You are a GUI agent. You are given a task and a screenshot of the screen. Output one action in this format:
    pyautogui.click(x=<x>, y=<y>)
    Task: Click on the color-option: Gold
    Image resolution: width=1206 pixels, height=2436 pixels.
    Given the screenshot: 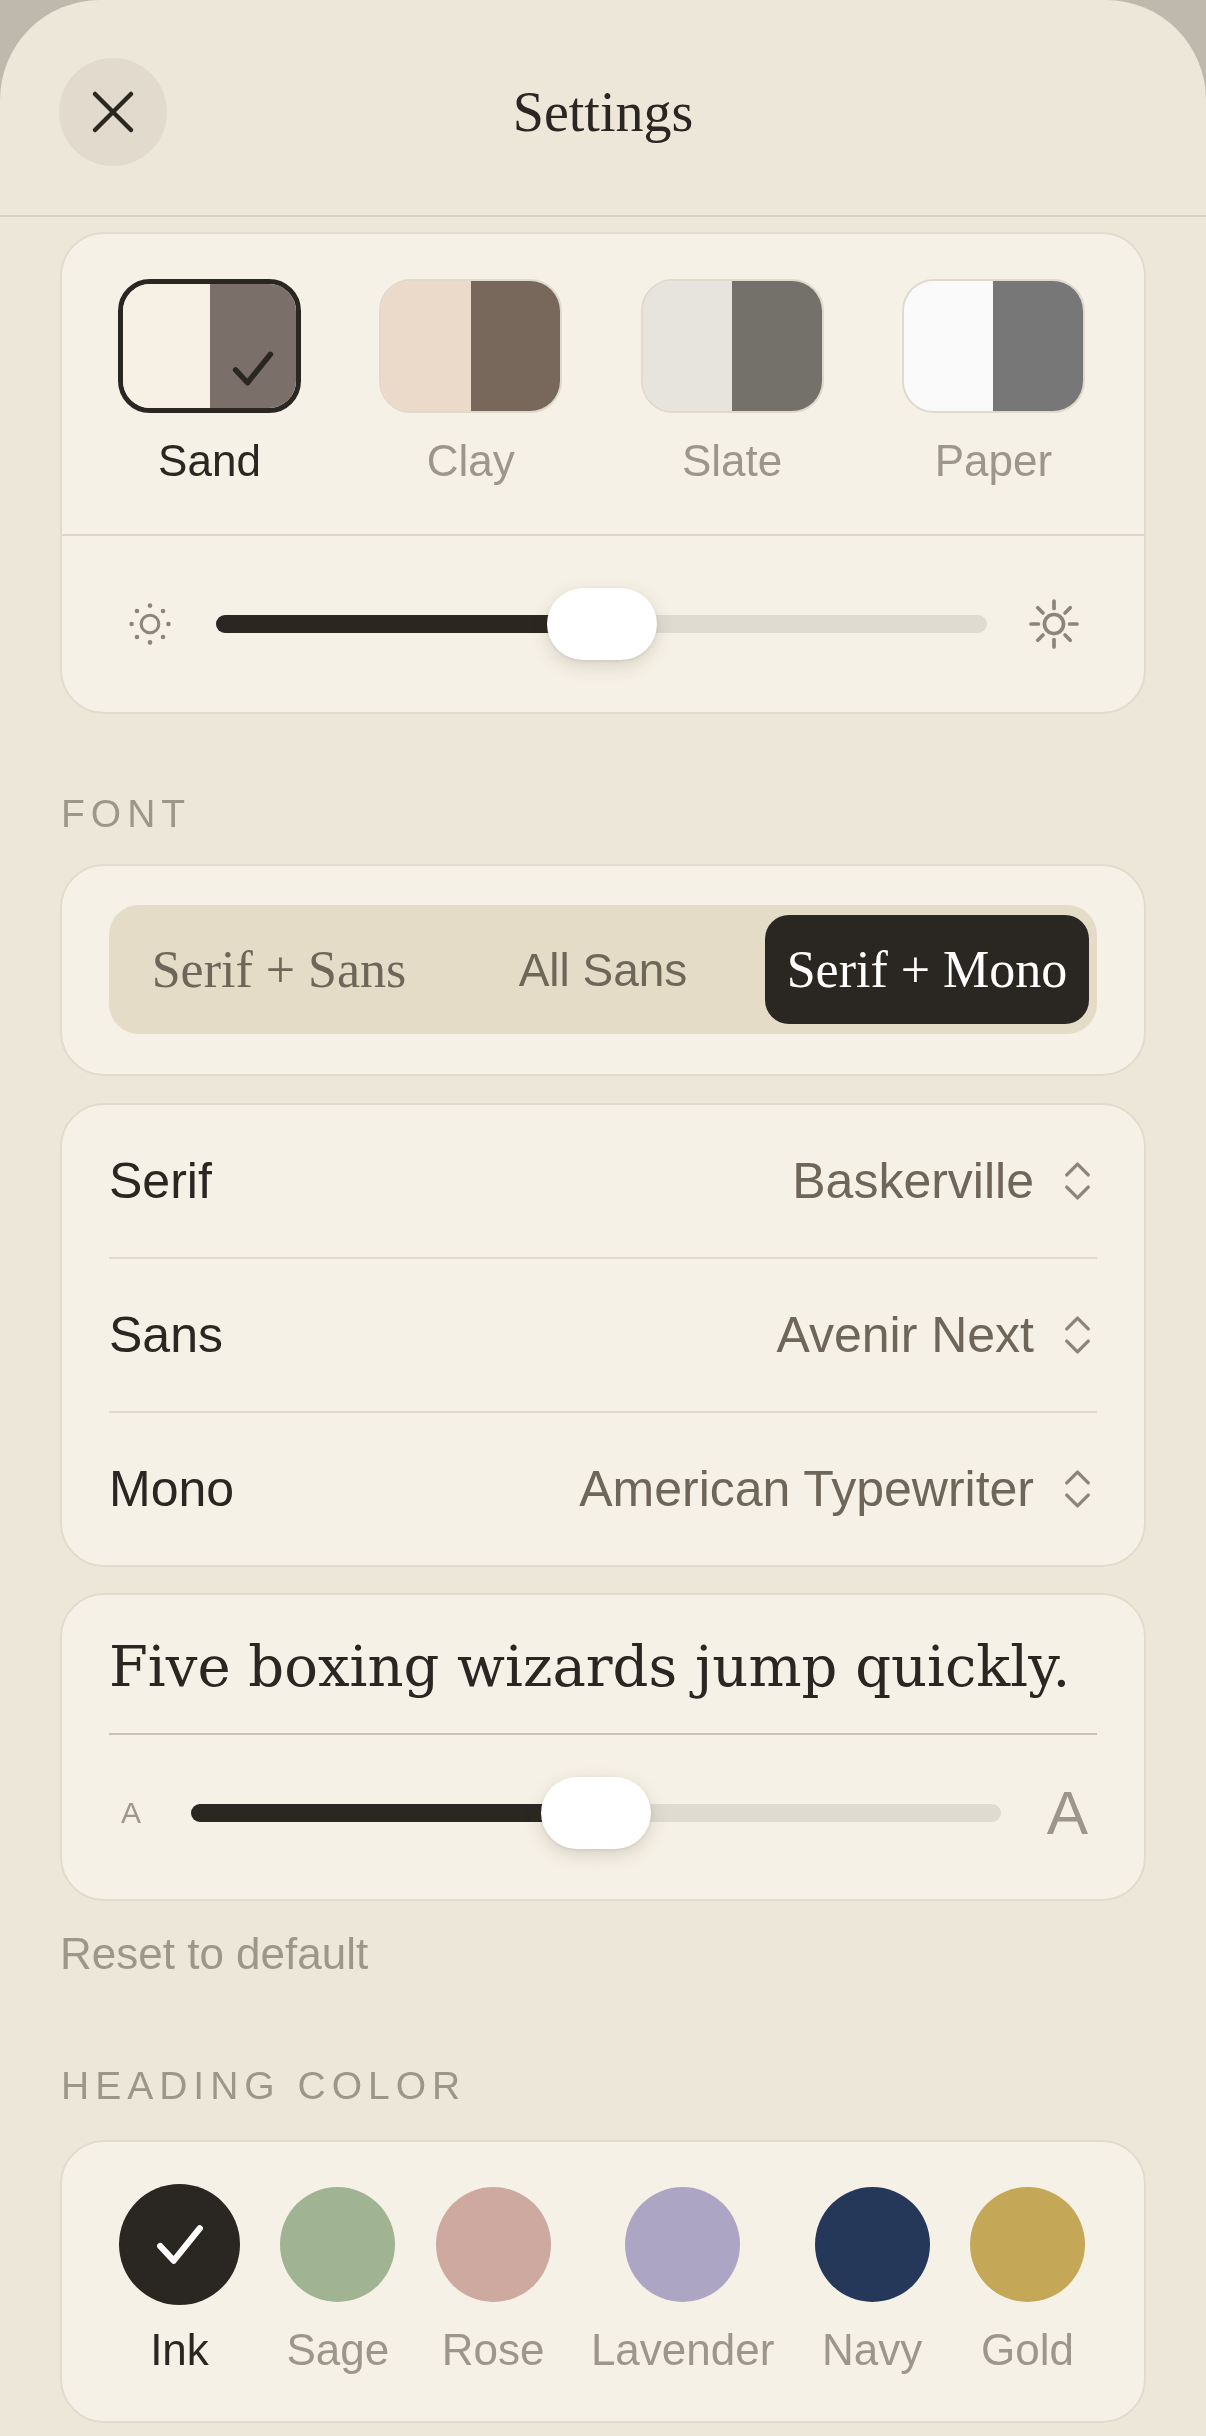 What is the action you would take?
    pyautogui.click(x=1027, y=2280)
    